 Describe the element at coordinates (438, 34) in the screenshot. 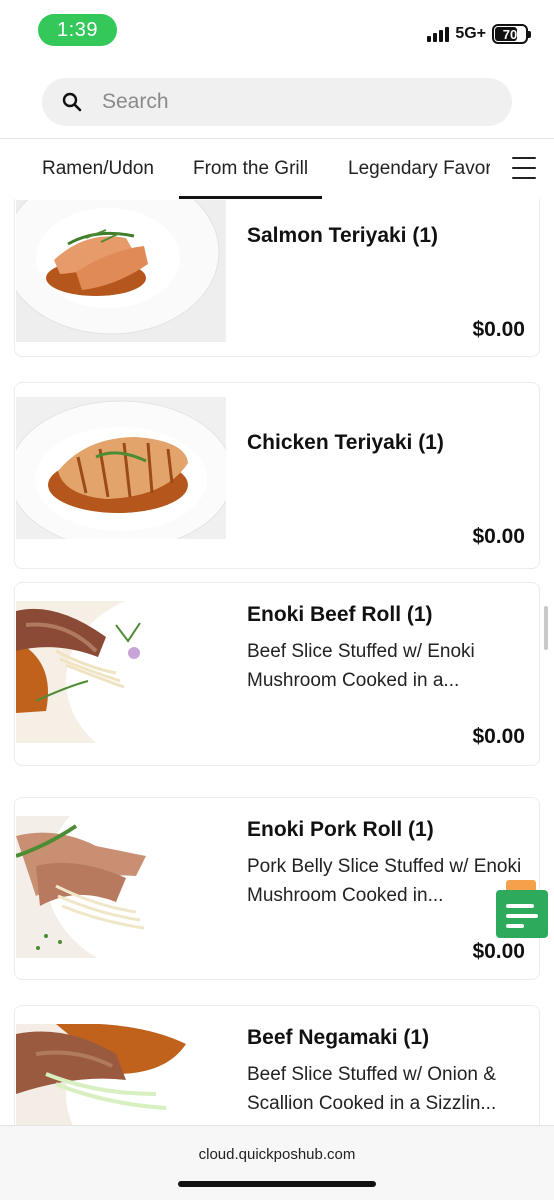

I see `signal-icon` at that location.